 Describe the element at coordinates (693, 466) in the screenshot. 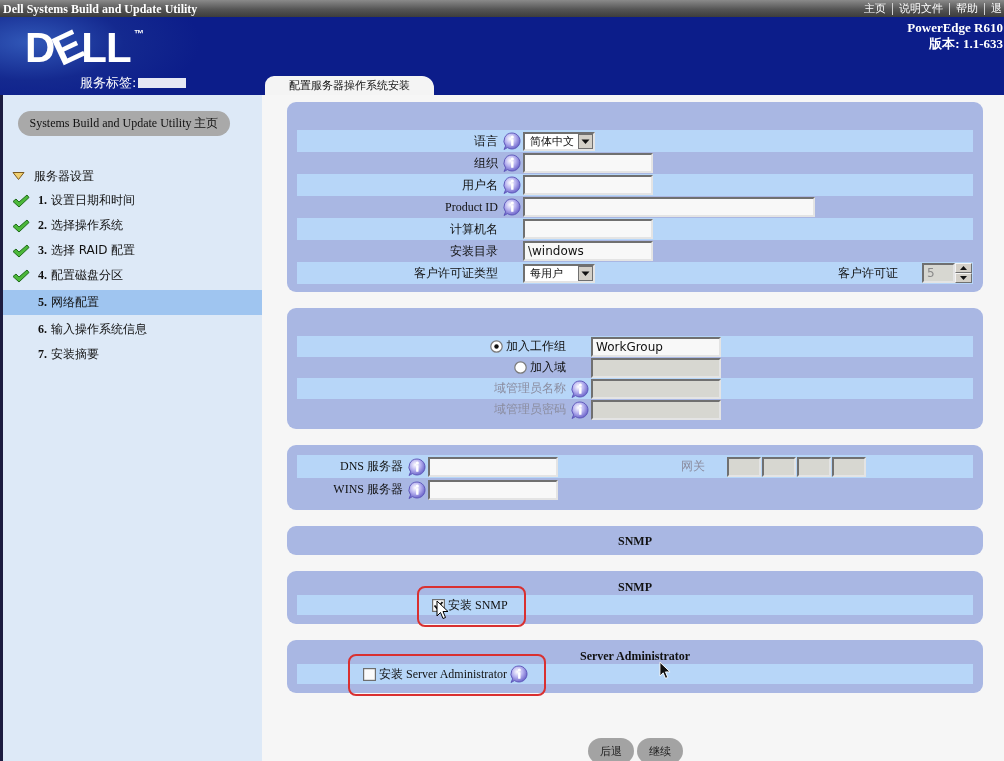

I see `field-label: 网关` at that location.